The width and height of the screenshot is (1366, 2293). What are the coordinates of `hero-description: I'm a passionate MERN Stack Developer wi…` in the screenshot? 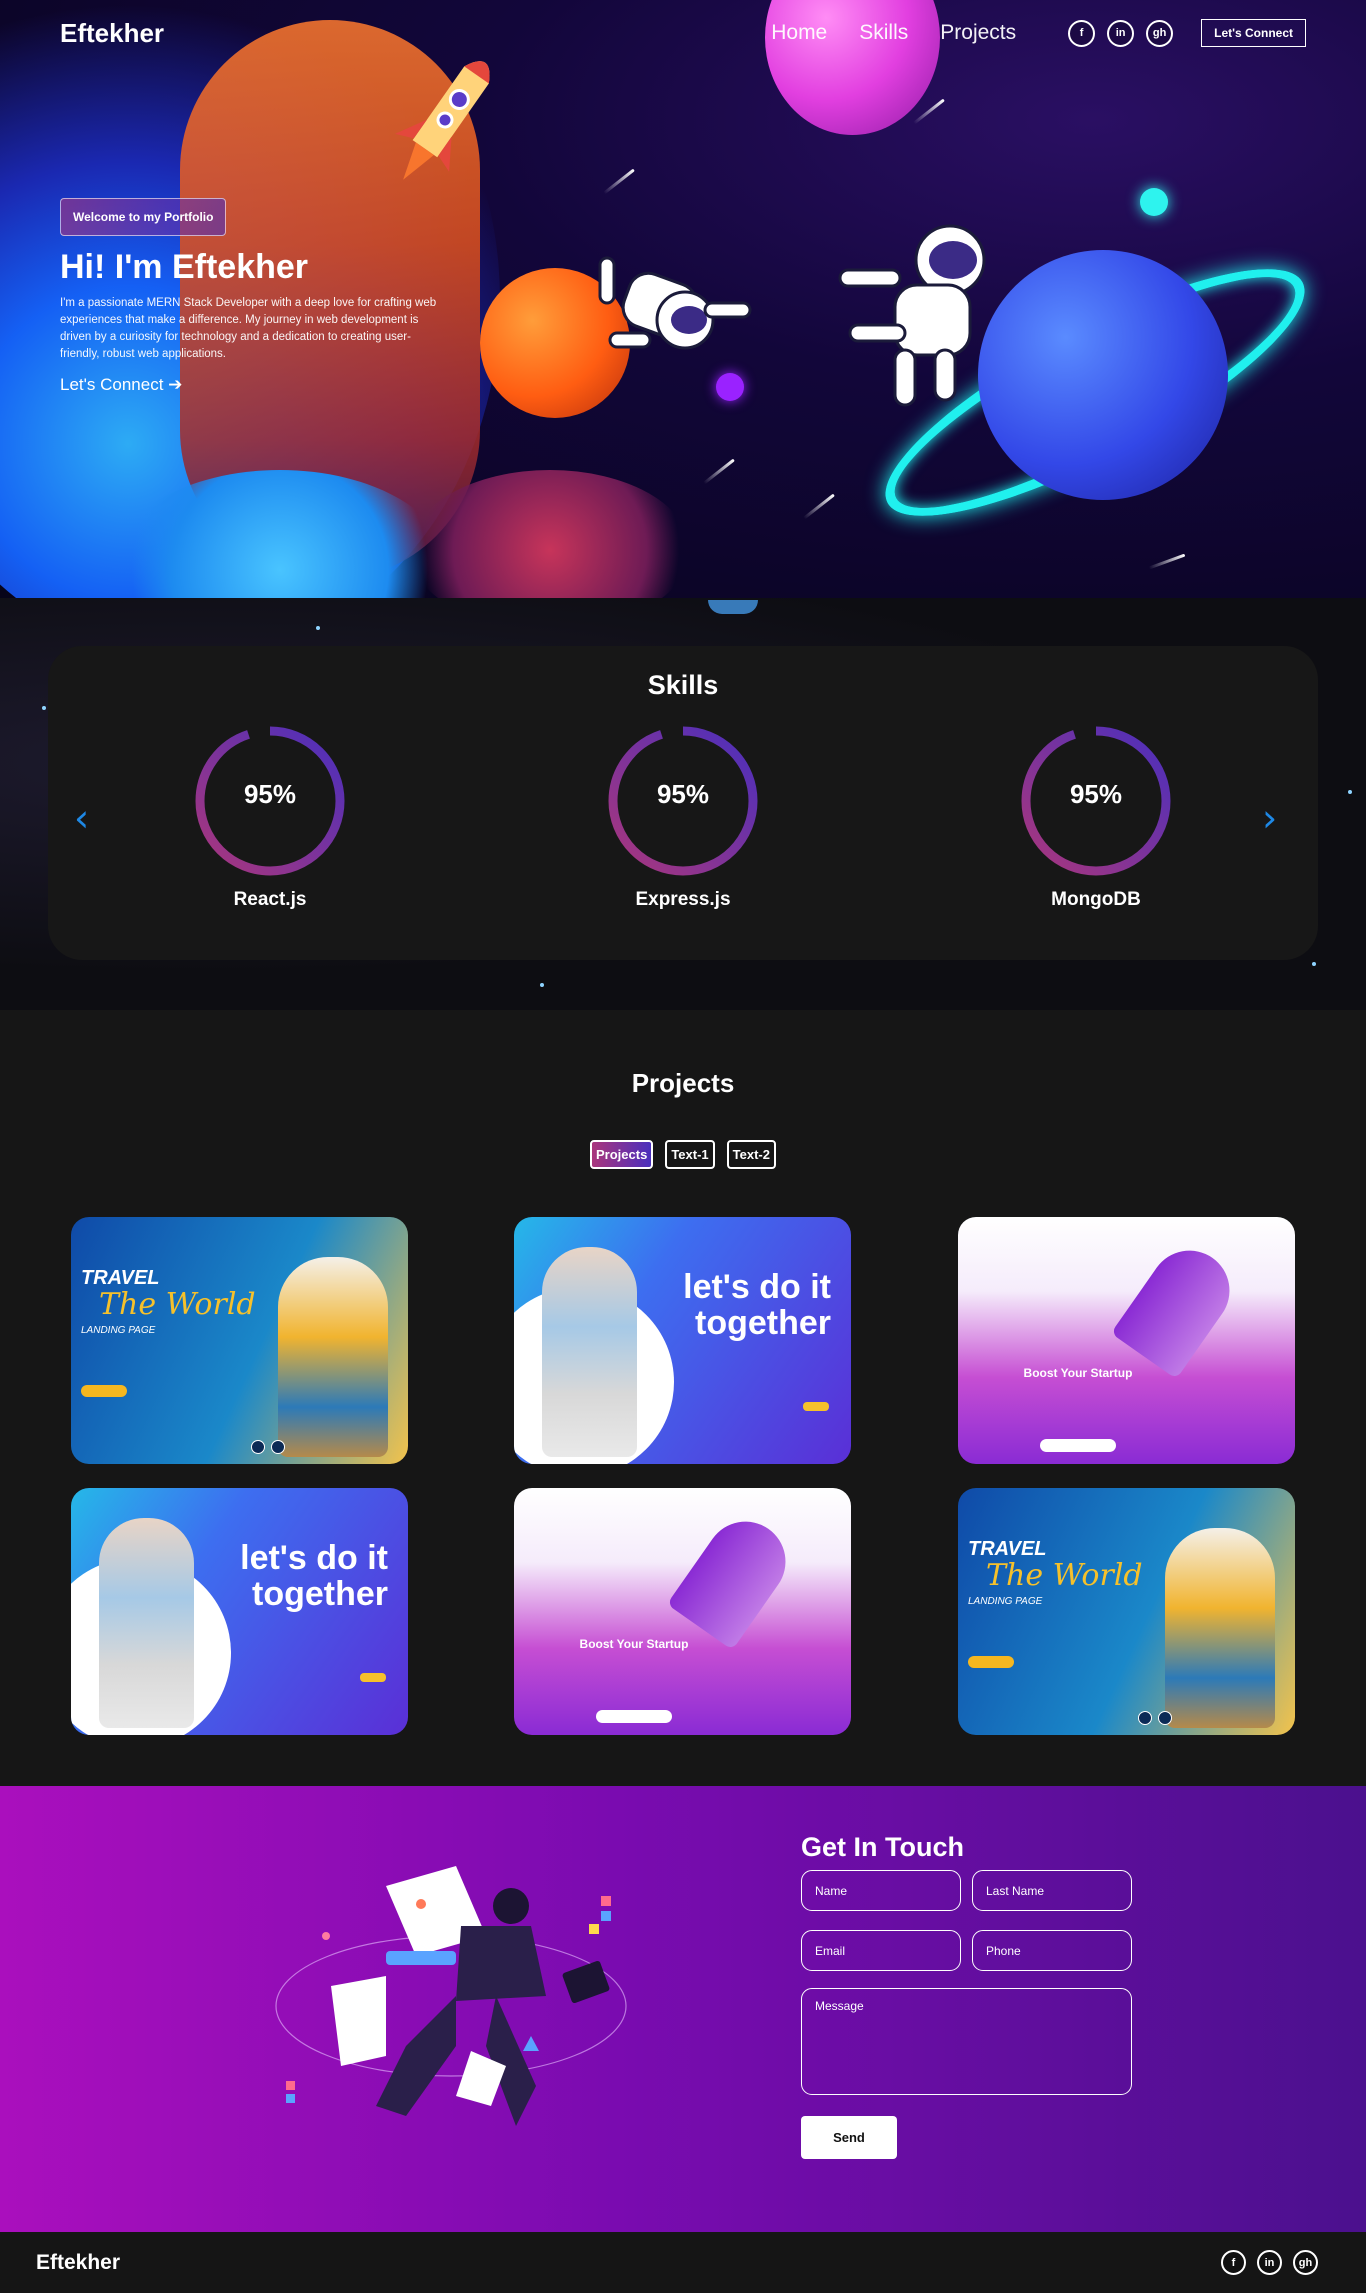 It's located at (248, 328).